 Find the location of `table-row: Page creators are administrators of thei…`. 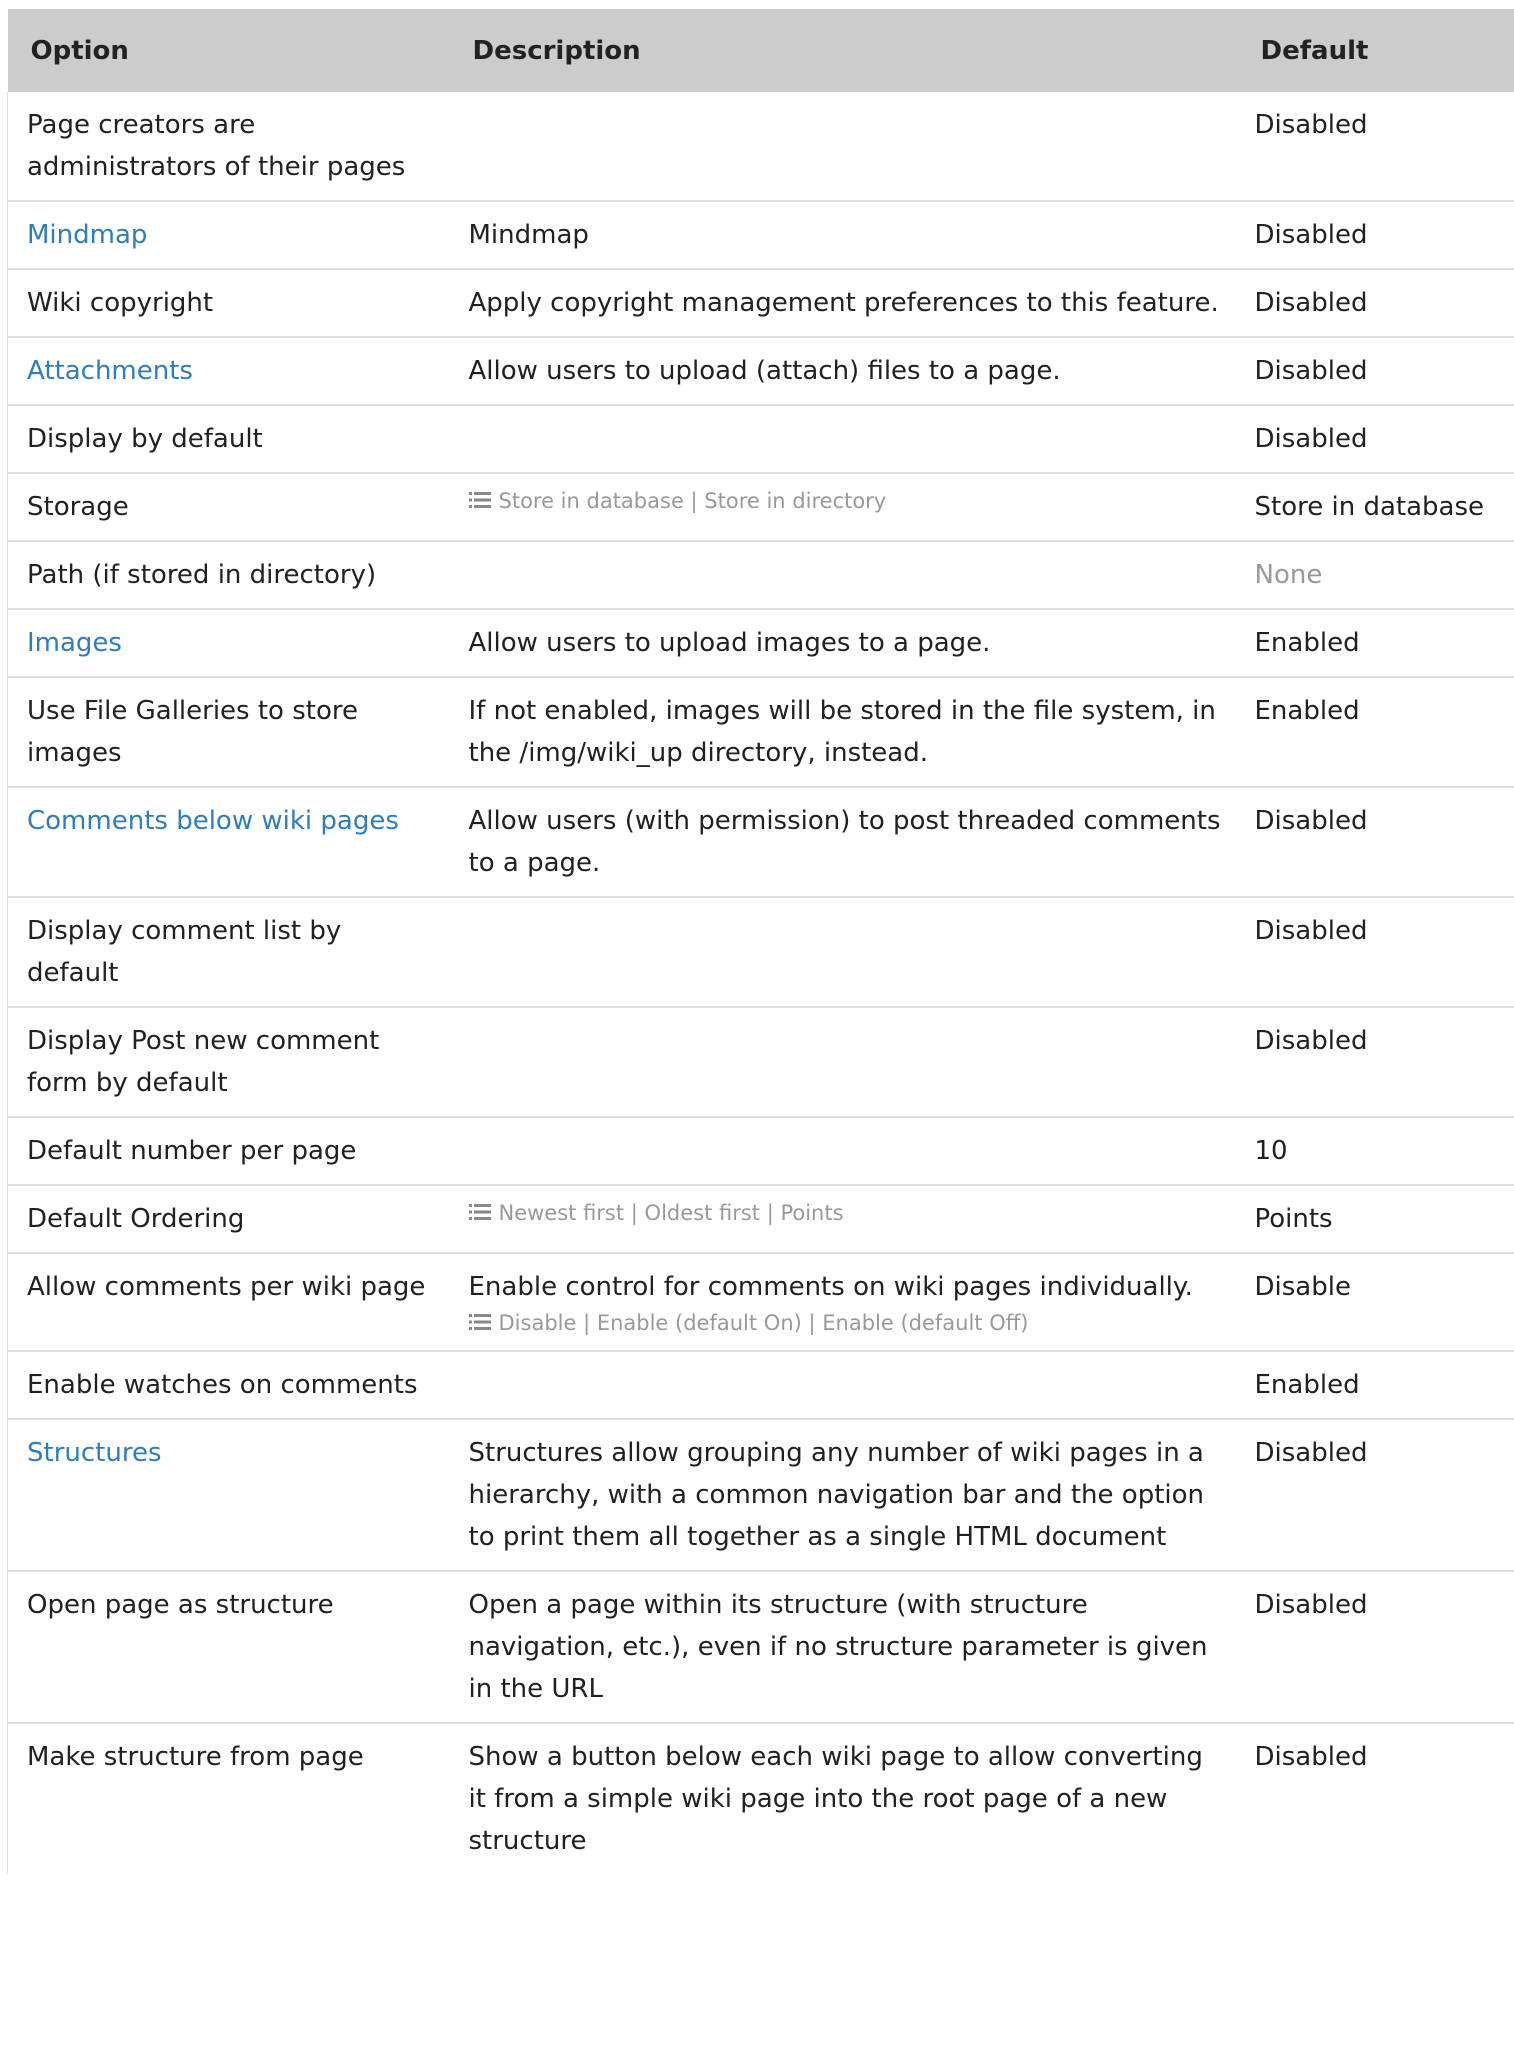

table-row: Page creators are administrators of thei… is located at coordinates (760, 146).